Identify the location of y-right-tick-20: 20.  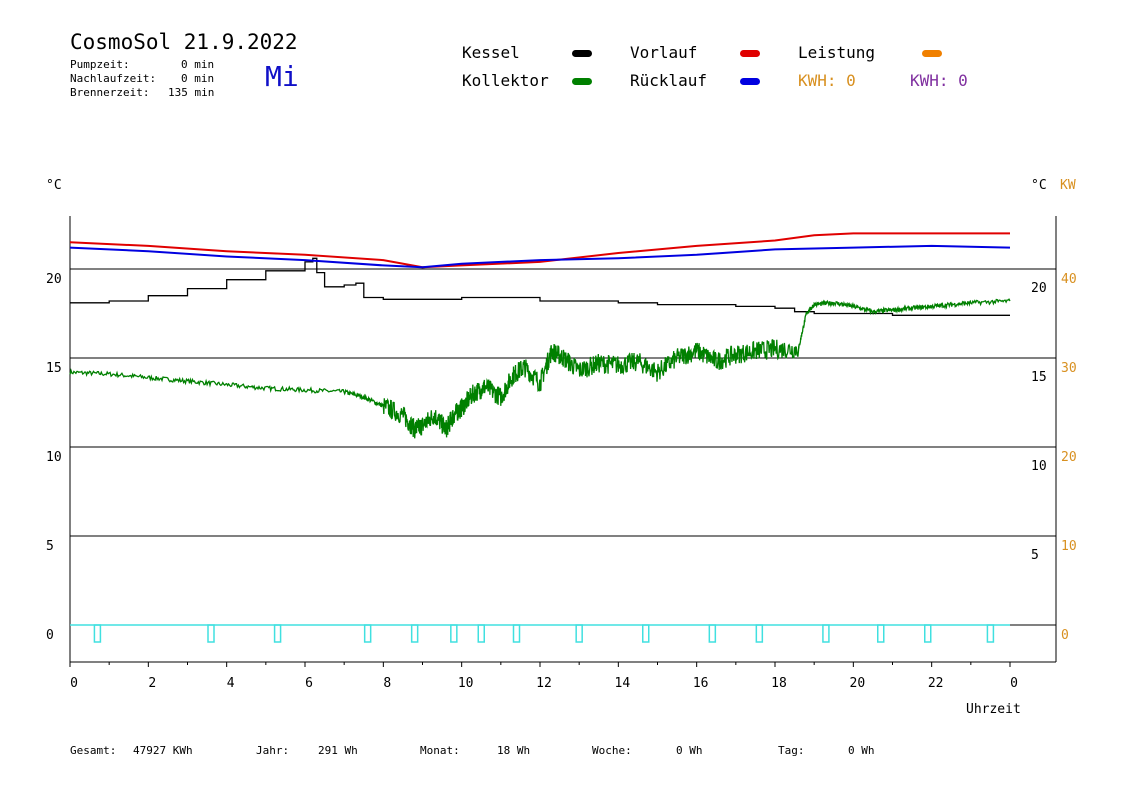
(1039, 288).